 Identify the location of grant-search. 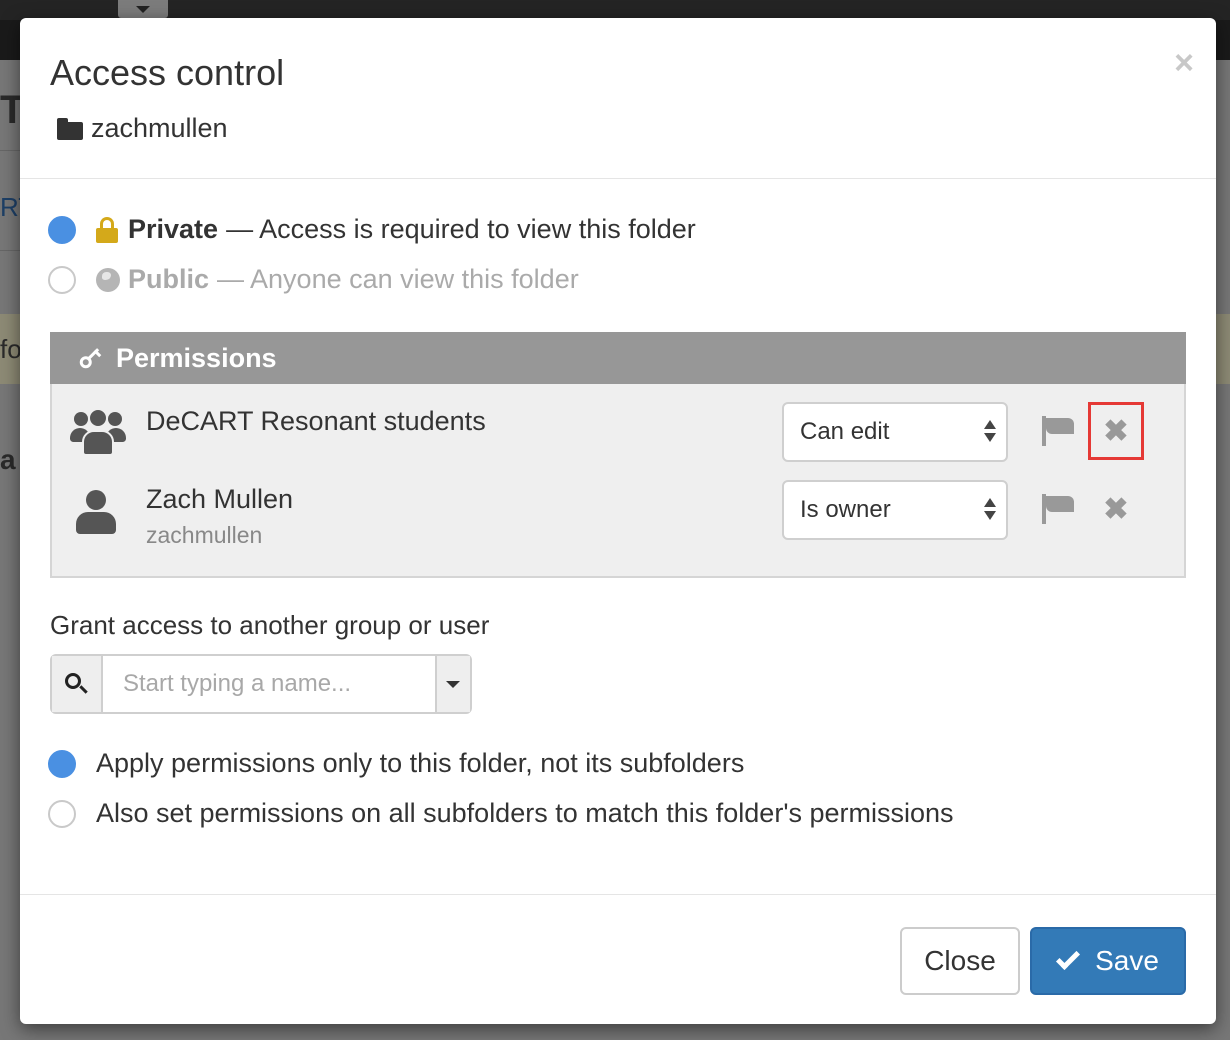
(261, 684).